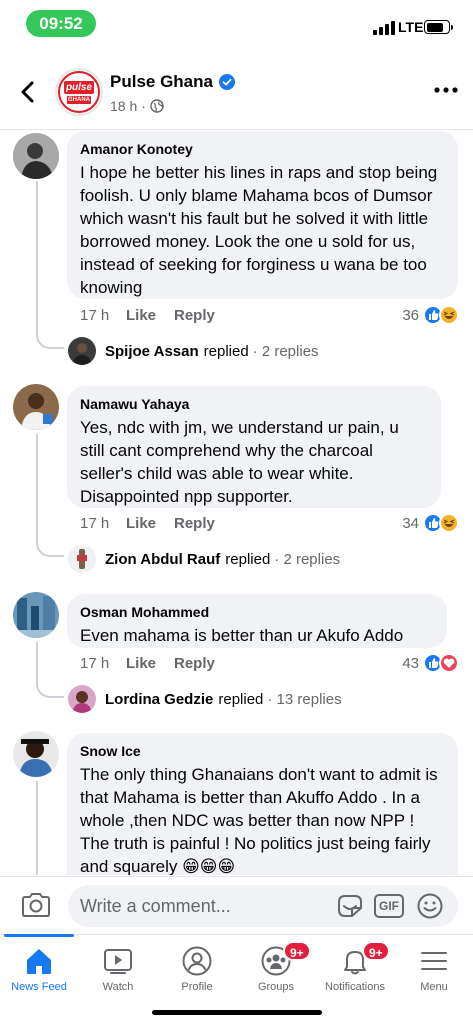 Image resolution: width=473 pixels, height=1024 pixels. What do you see at coordinates (39, 961) in the screenshot?
I see `home-icon` at bounding box center [39, 961].